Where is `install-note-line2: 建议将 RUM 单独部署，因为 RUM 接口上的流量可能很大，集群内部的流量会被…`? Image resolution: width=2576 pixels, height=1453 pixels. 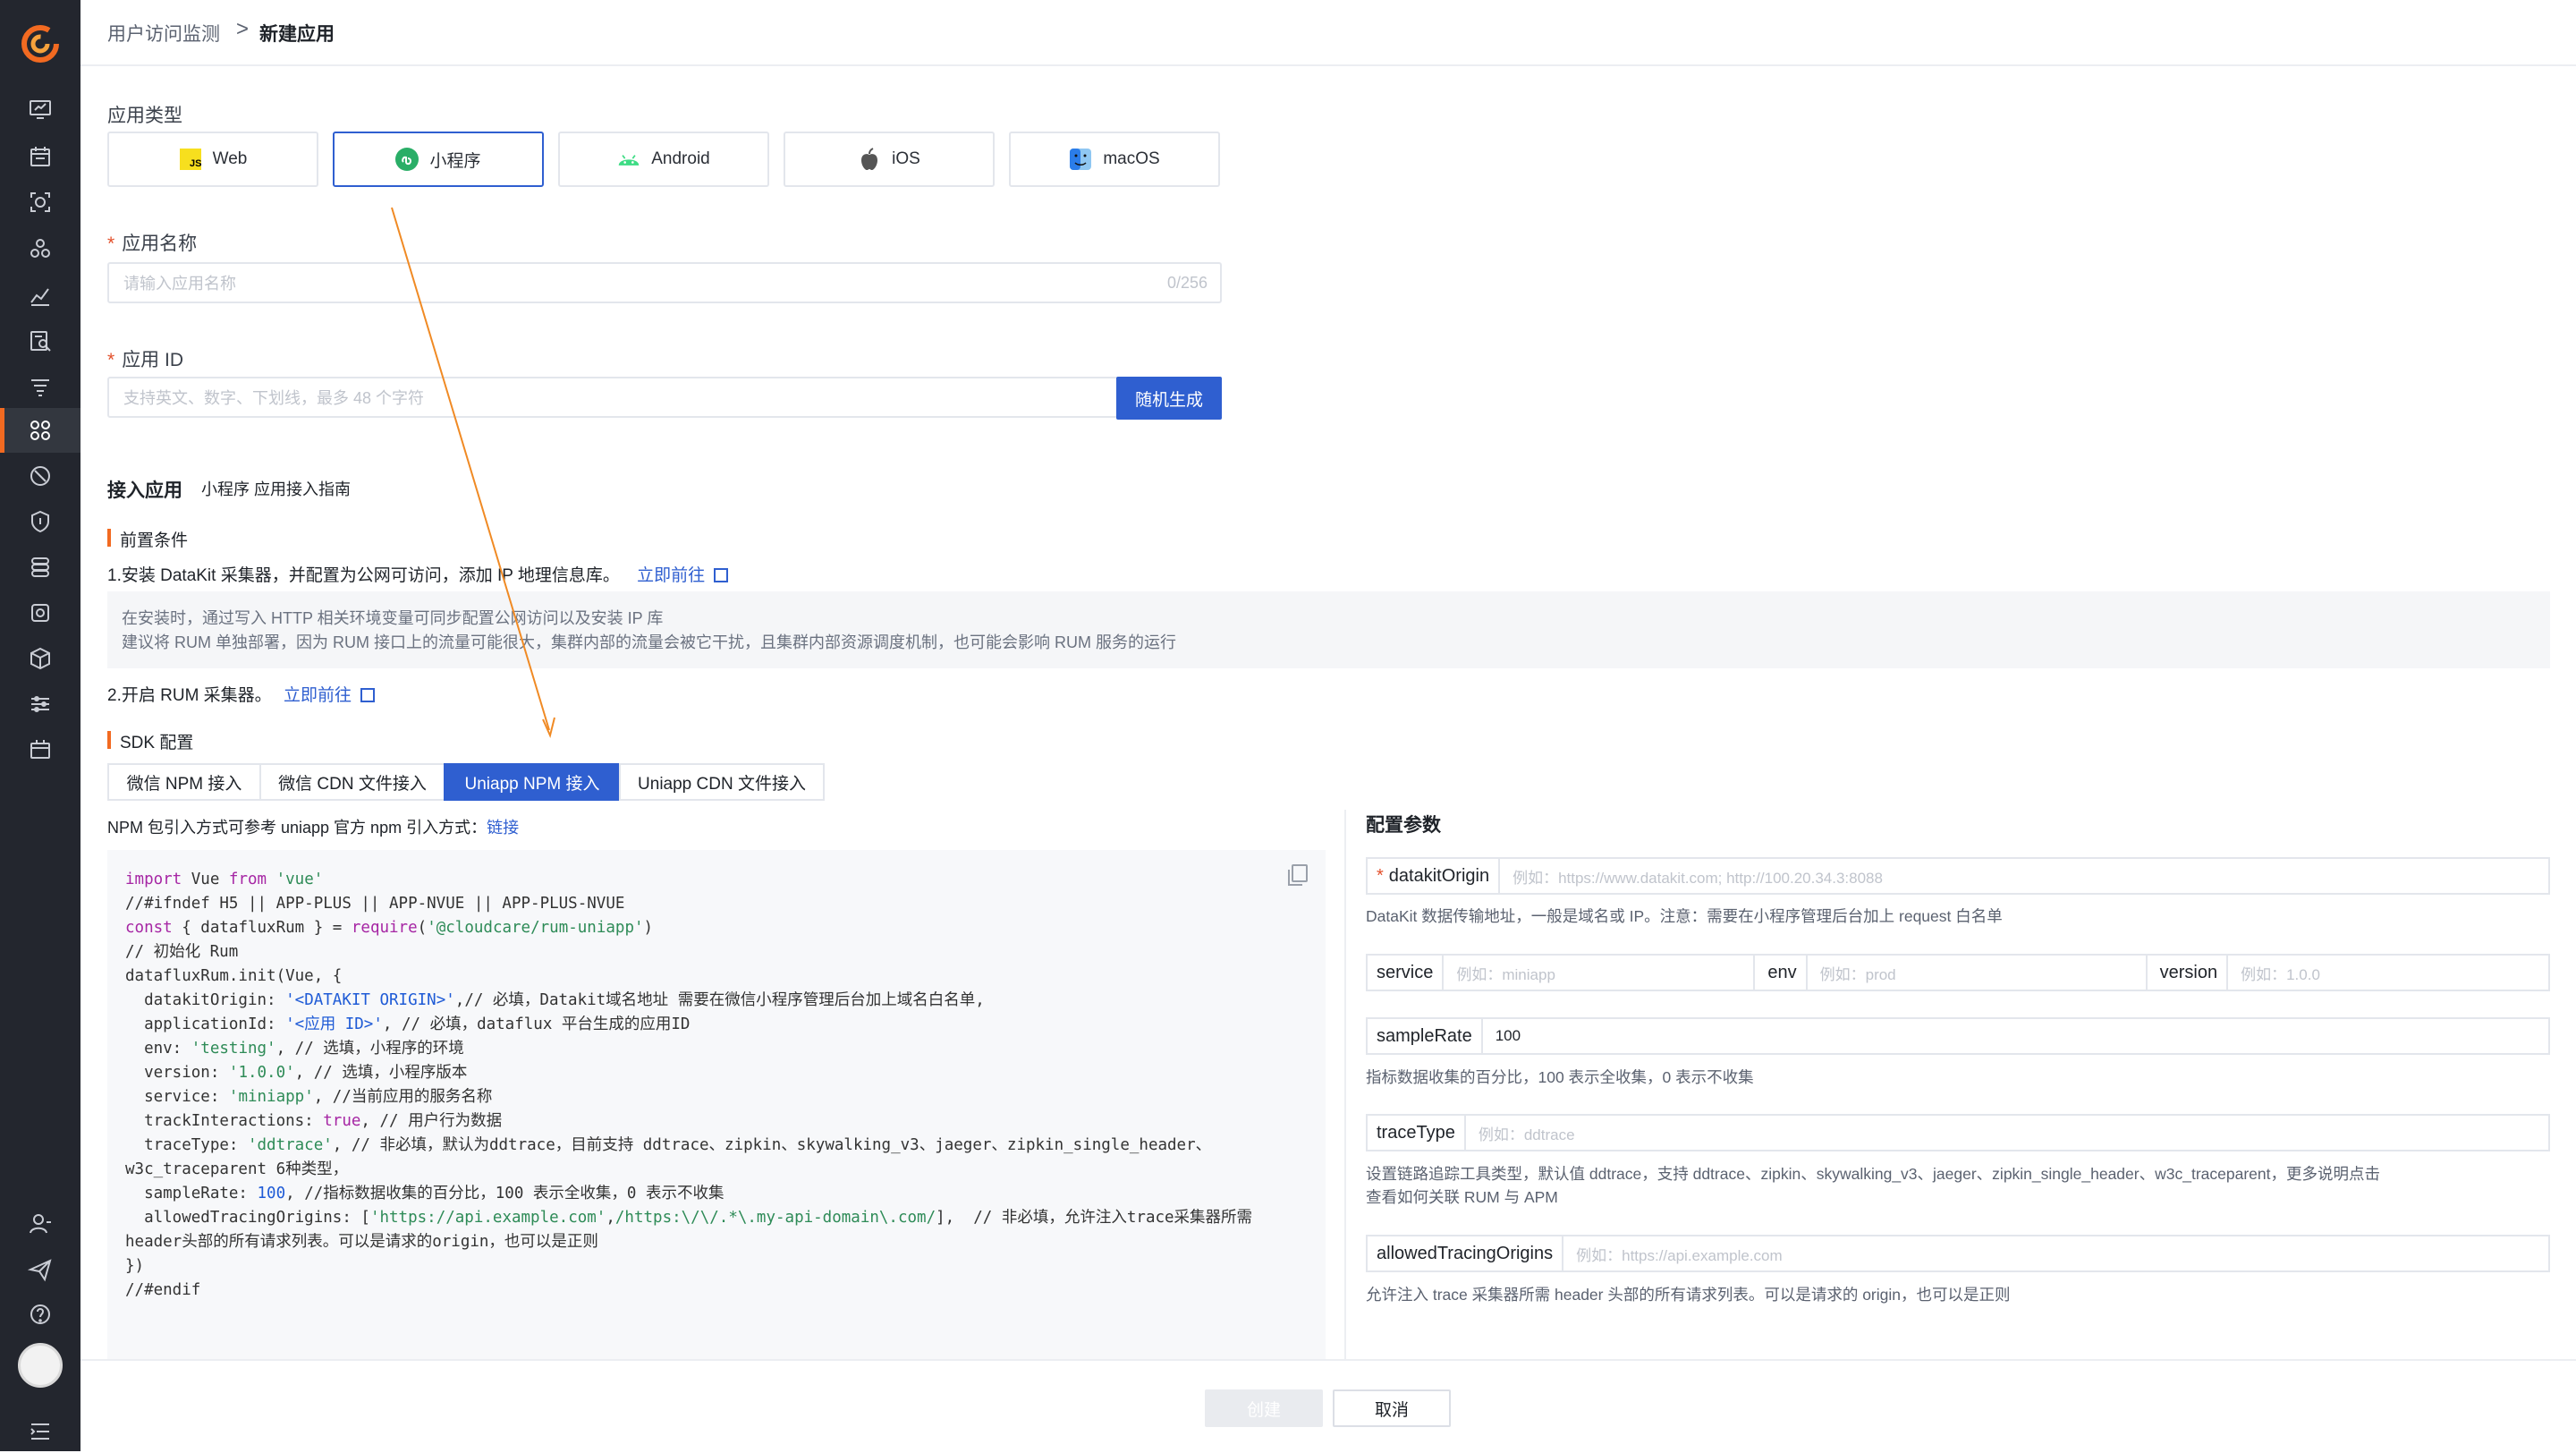 install-note-line2: 建议将 RUM 单独部署，因为 RUM 接口上的流量可能很大，集群内部的流量会被… is located at coordinates (649, 642).